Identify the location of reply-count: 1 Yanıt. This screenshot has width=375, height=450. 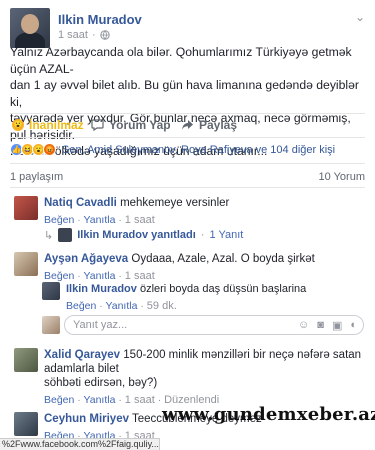
(226, 235).